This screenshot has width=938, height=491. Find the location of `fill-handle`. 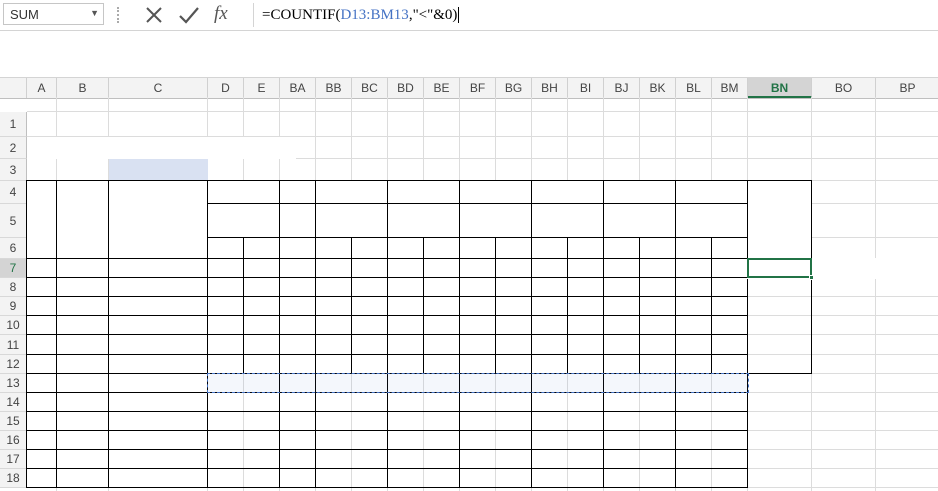

fill-handle is located at coordinates (811, 277).